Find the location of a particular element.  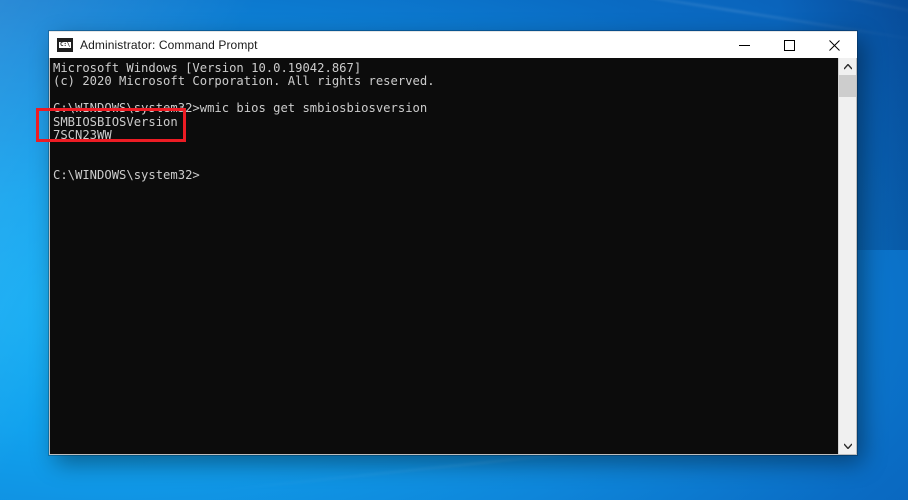

chevron-up-icon is located at coordinates (847, 66).